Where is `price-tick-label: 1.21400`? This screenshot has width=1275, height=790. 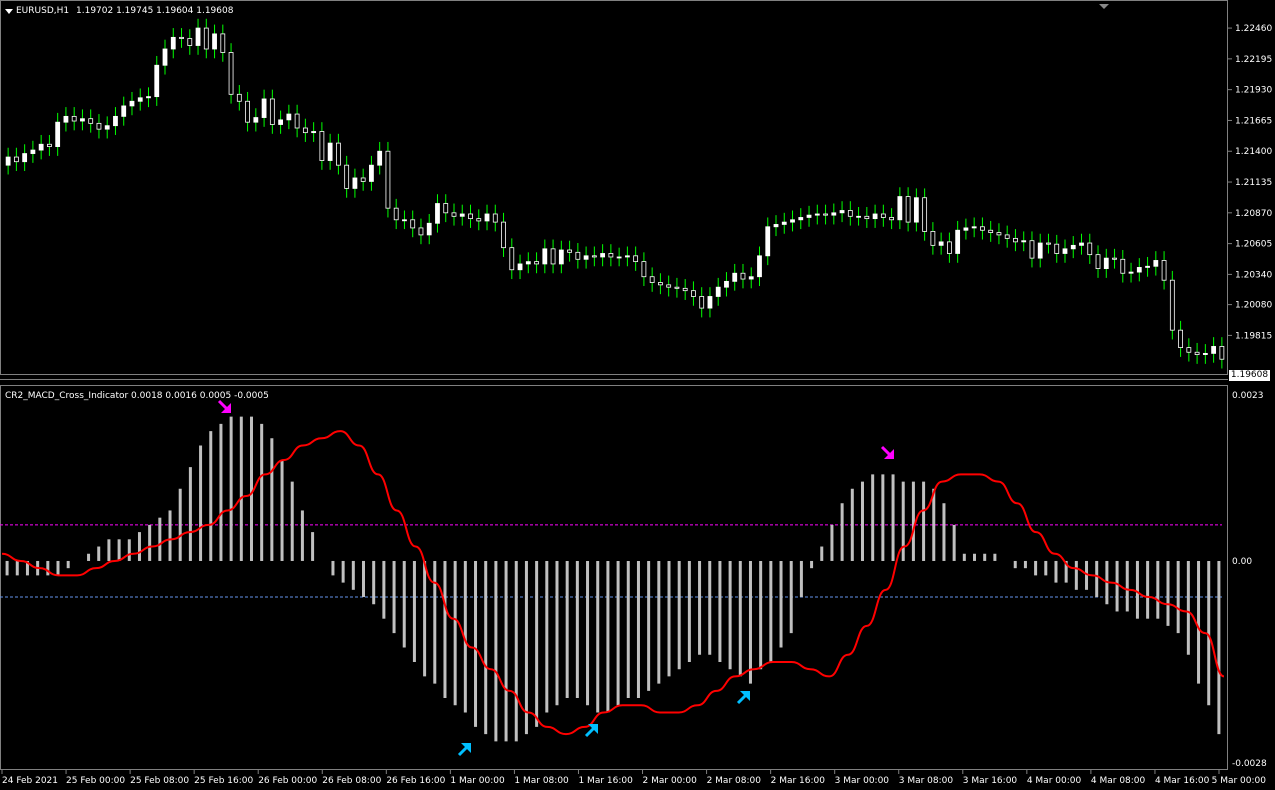
price-tick-label: 1.21400 is located at coordinates (1253, 152).